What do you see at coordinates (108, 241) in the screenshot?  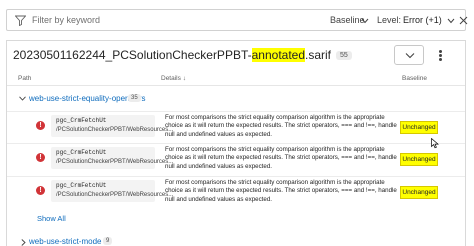 I see `rule-group-count: 9` at bounding box center [108, 241].